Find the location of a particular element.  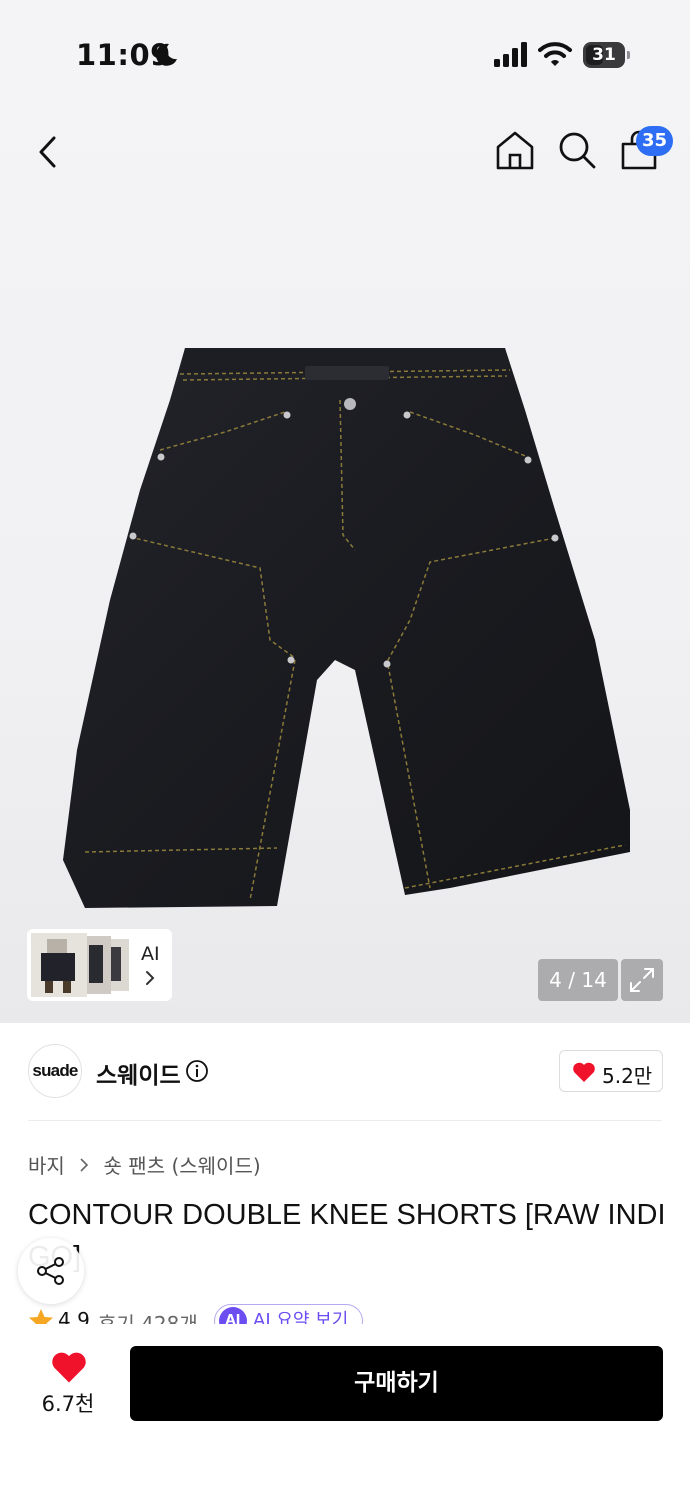

brand-name: 스웨이드 is located at coordinates (138, 1073).